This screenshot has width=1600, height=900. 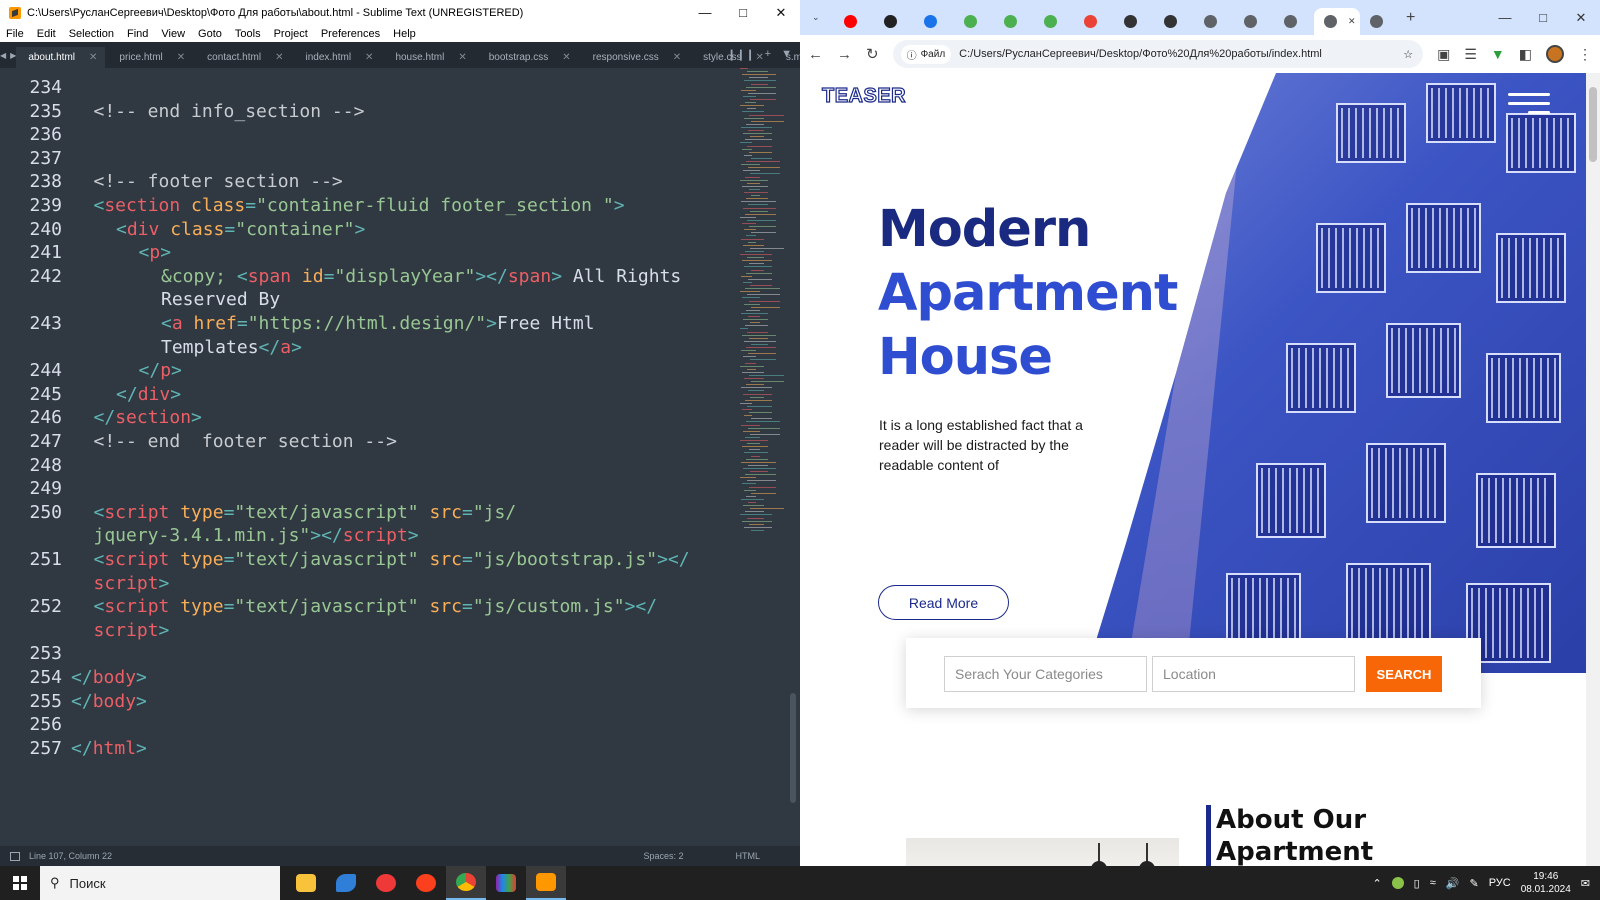 I want to click on wifi-icon: ≈, so click(x=1433, y=883).